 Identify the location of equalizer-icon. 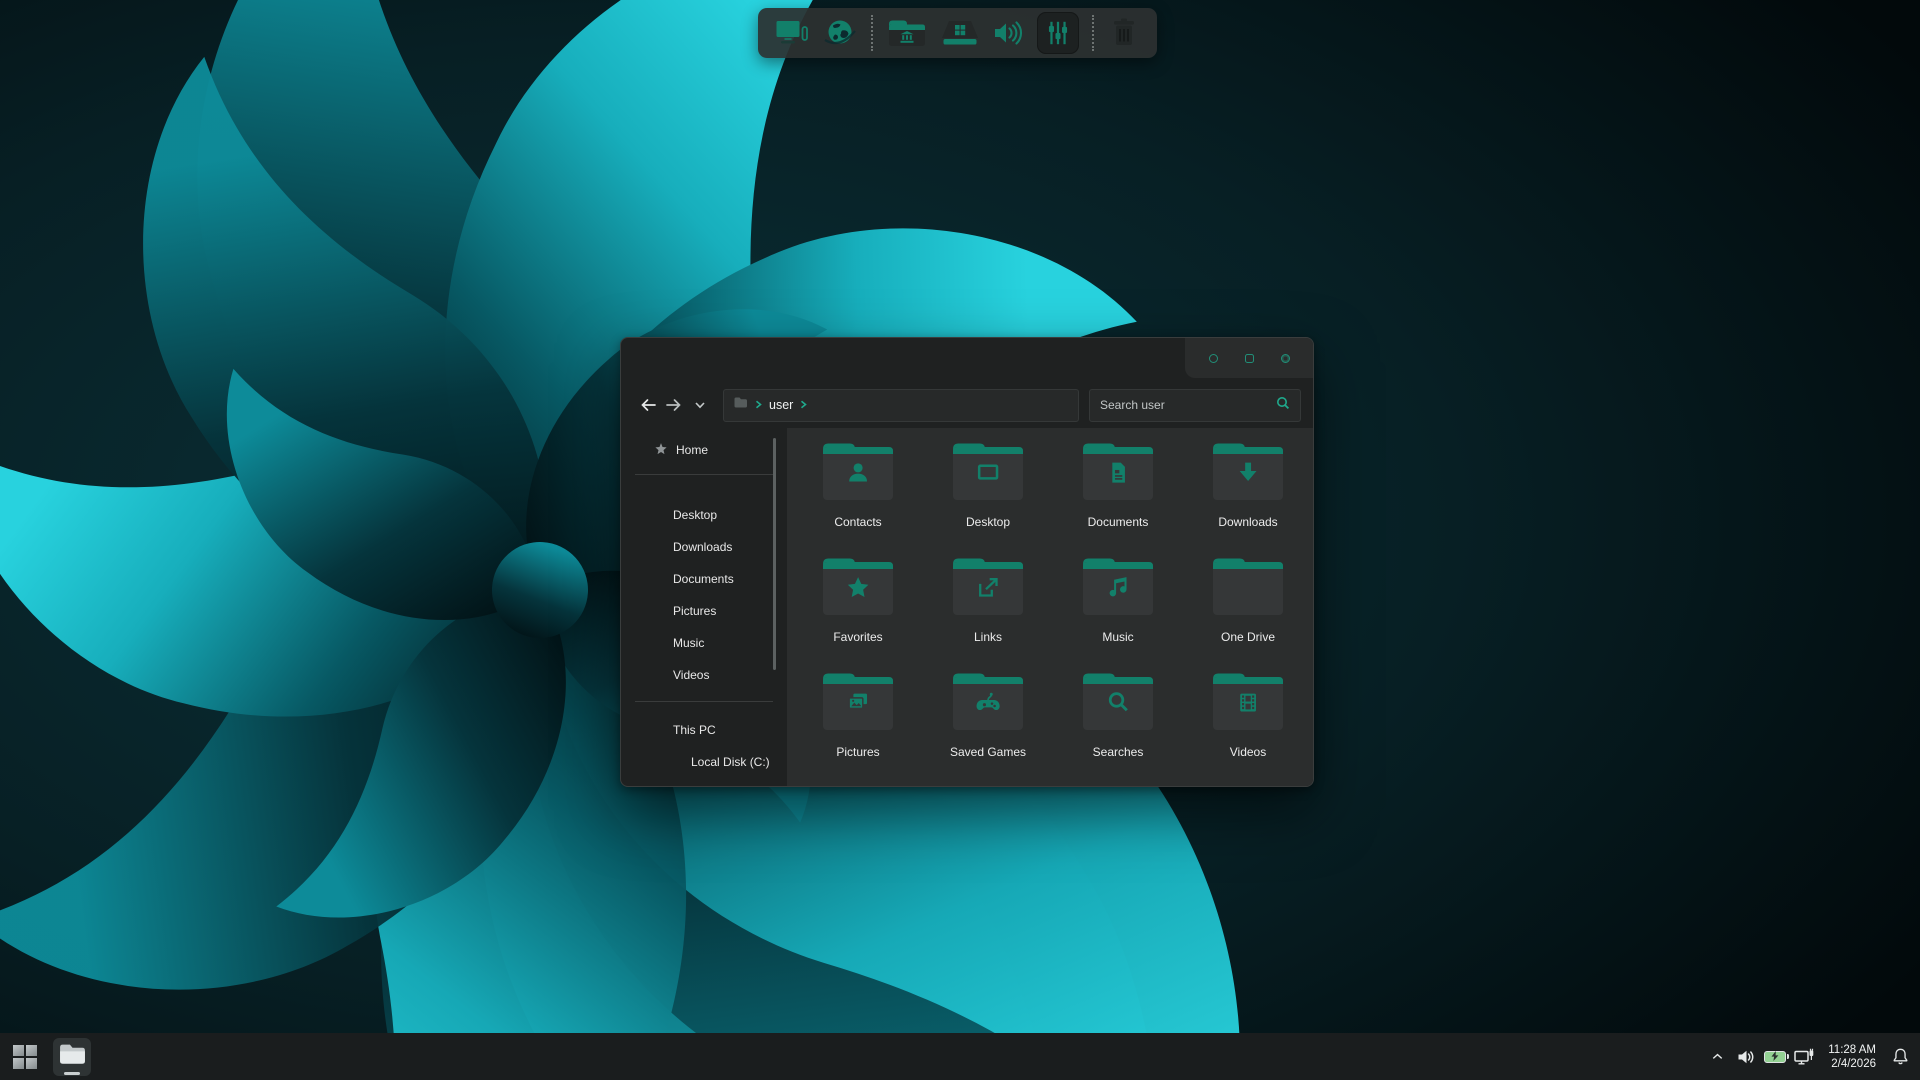
(1058, 33).